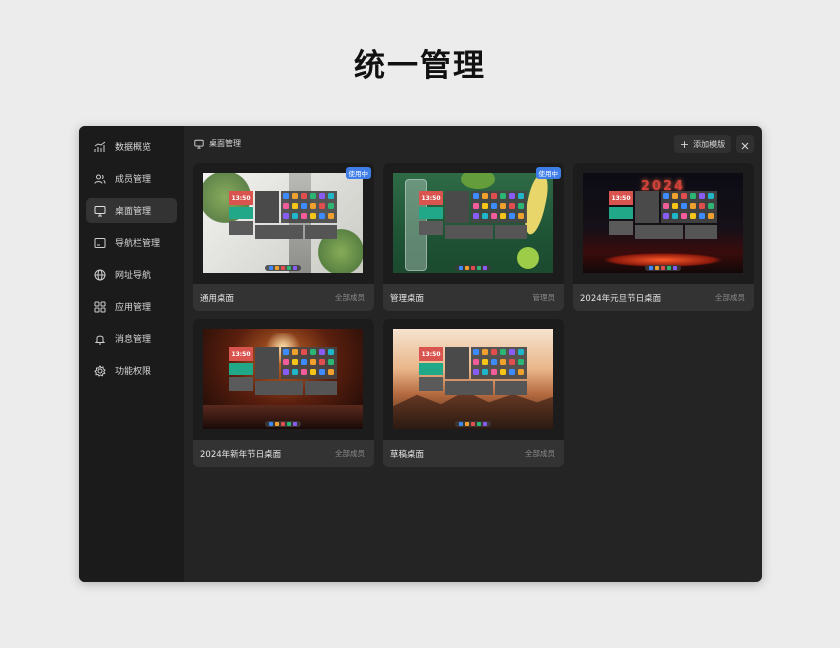 This screenshot has height=648, width=840. Describe the element at coordinates (100, 275) in the screenshot. I see `globe-icon` at that location.